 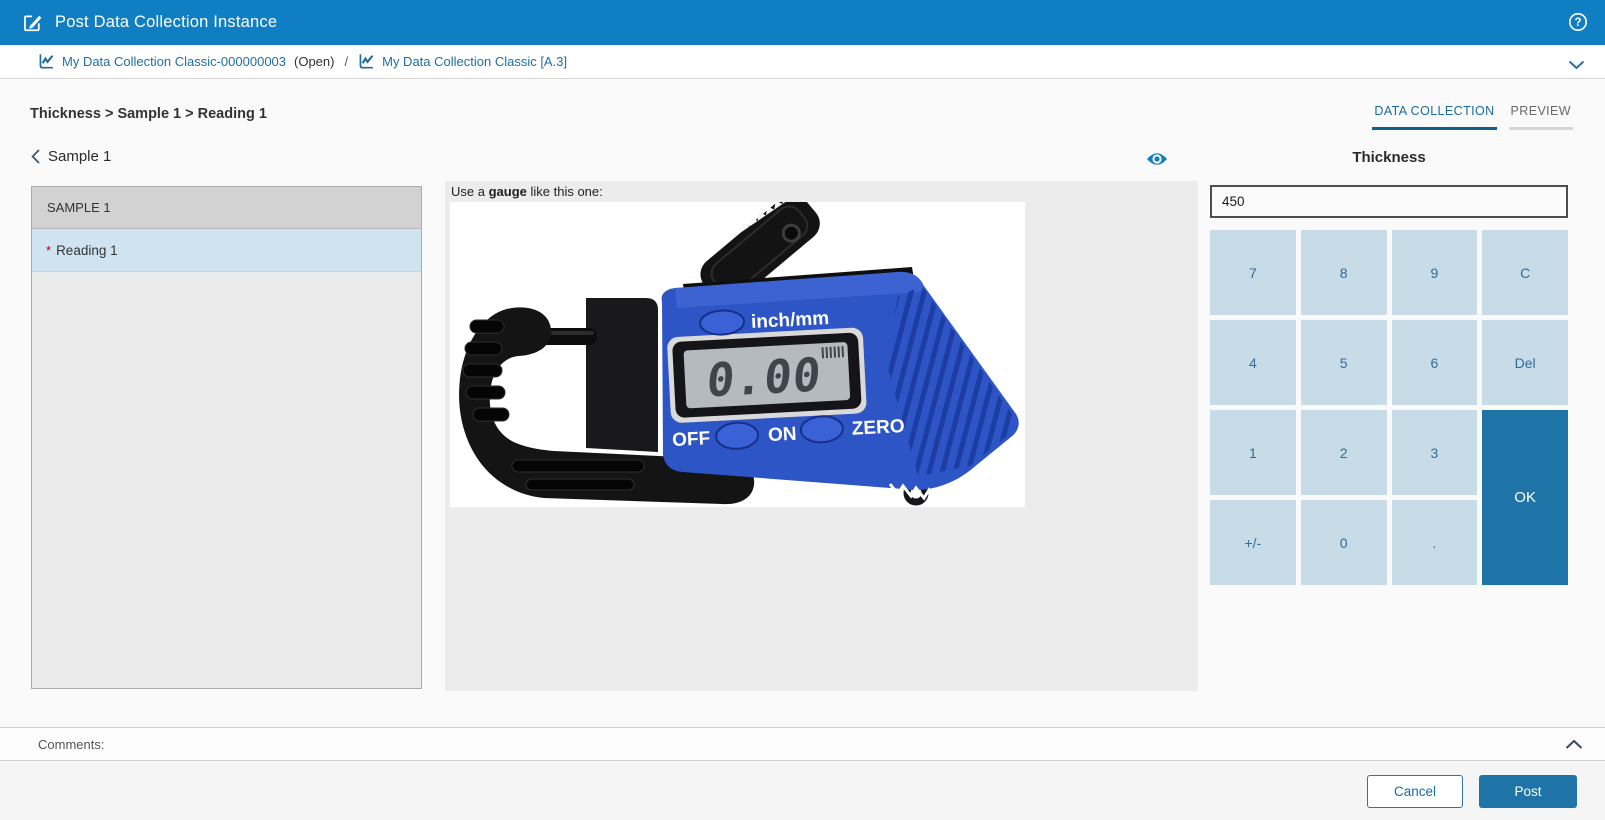 What do you see at coordinates (226, 437) in the screenshot?
I see `sample-panel: SAMPLE 1 * Reading 1` at bounding box center [226, 437].